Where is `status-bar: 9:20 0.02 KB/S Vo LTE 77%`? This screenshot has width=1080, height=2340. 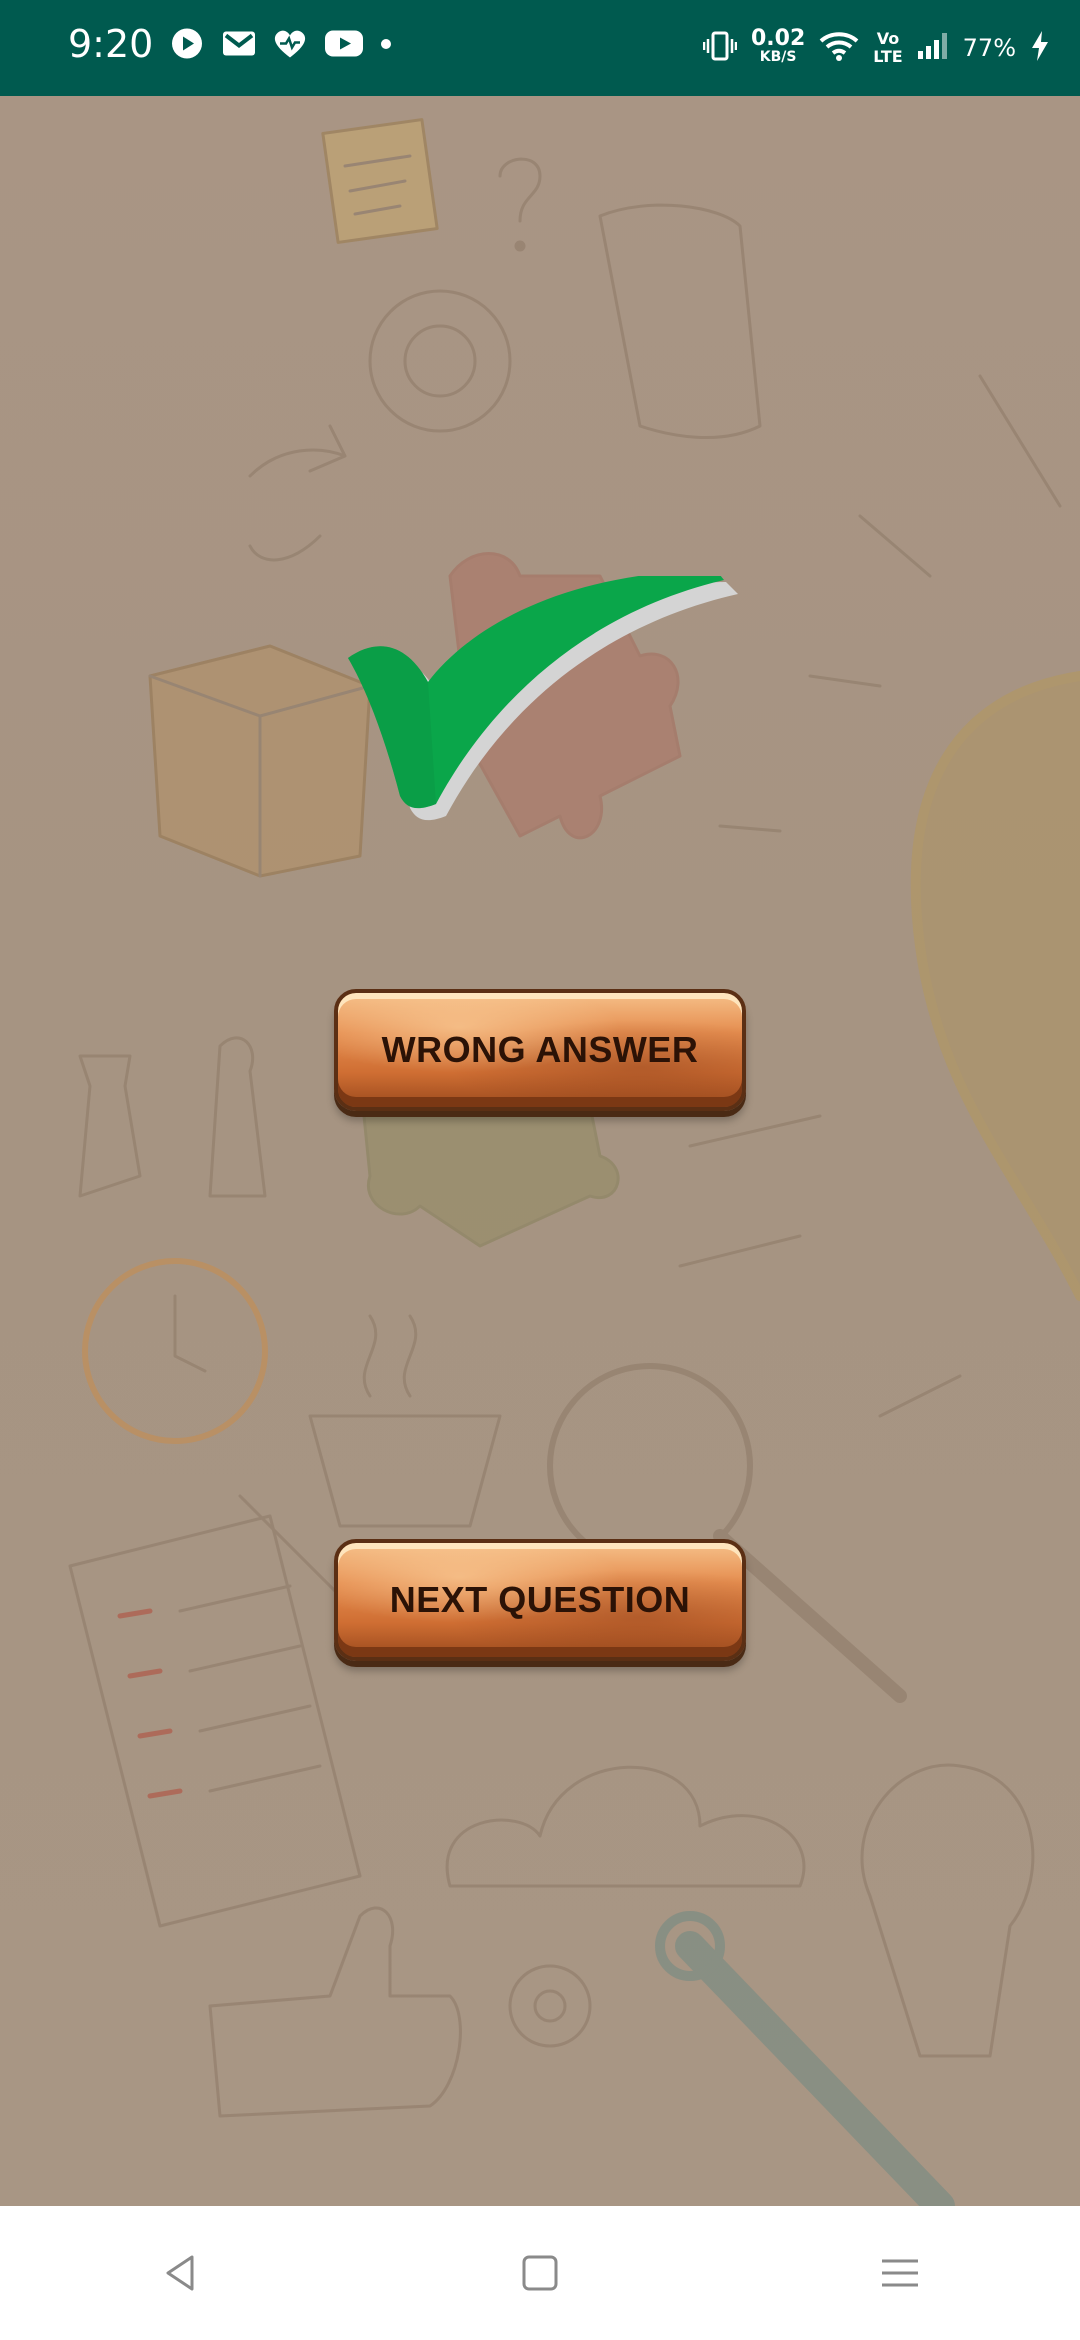 status-bar: 9:20 0.02 KB/S Vo LTE 77% is located at coordinates (540, 48).